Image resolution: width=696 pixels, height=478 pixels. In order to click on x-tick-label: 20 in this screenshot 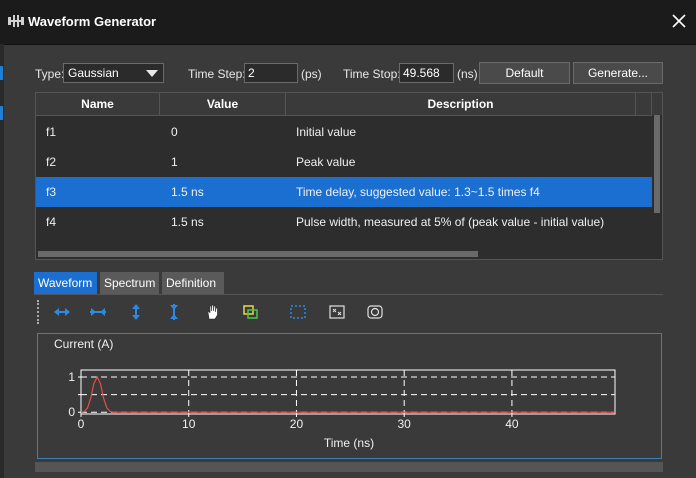, I will do `click(297, 424)`.